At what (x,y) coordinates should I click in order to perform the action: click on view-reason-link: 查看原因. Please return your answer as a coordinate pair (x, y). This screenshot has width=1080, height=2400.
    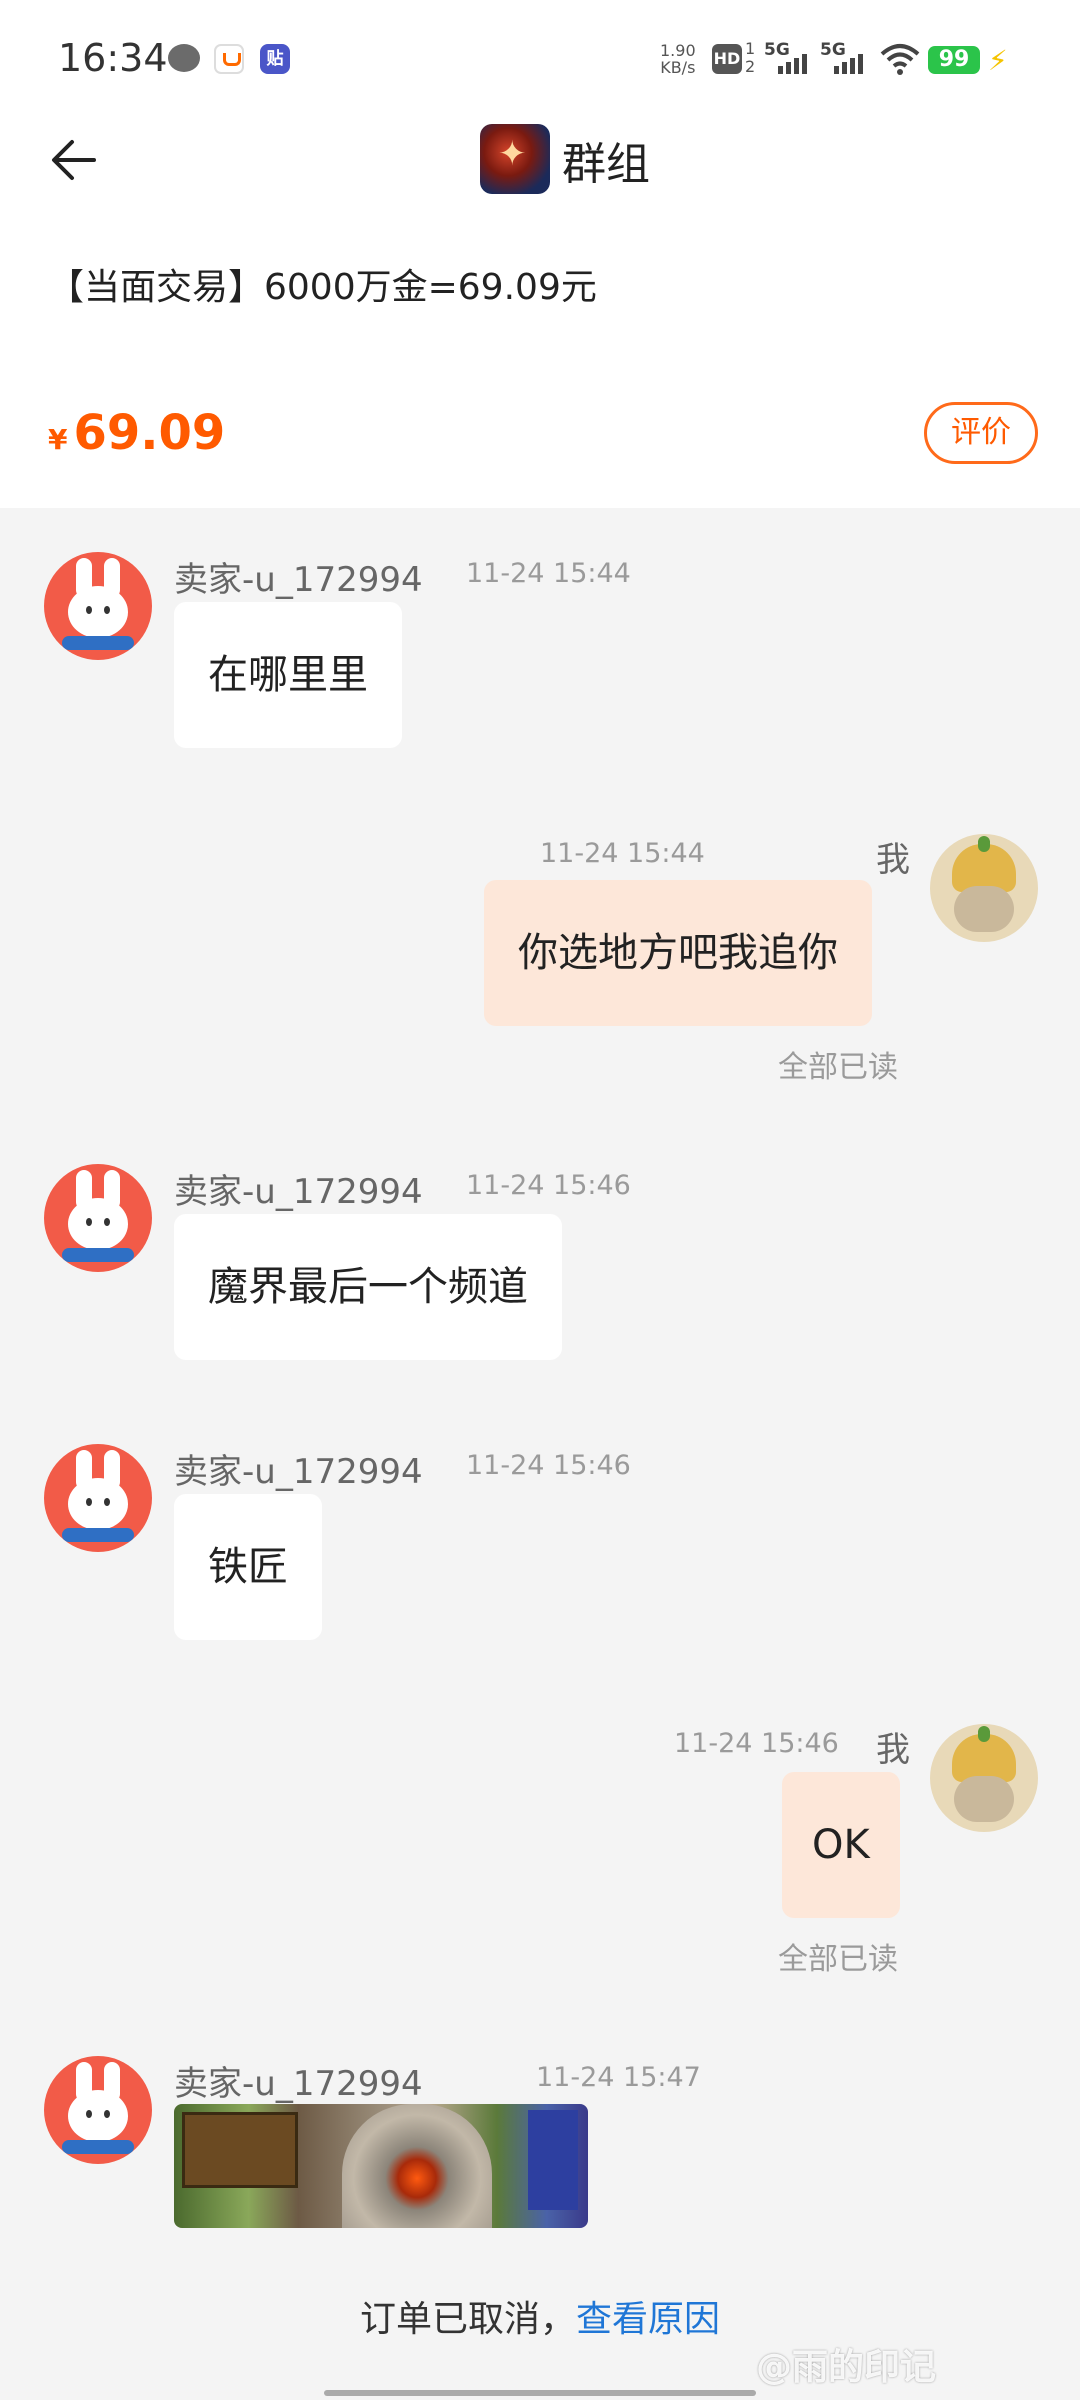
    Looking at the image, I should click on (648, 2319).